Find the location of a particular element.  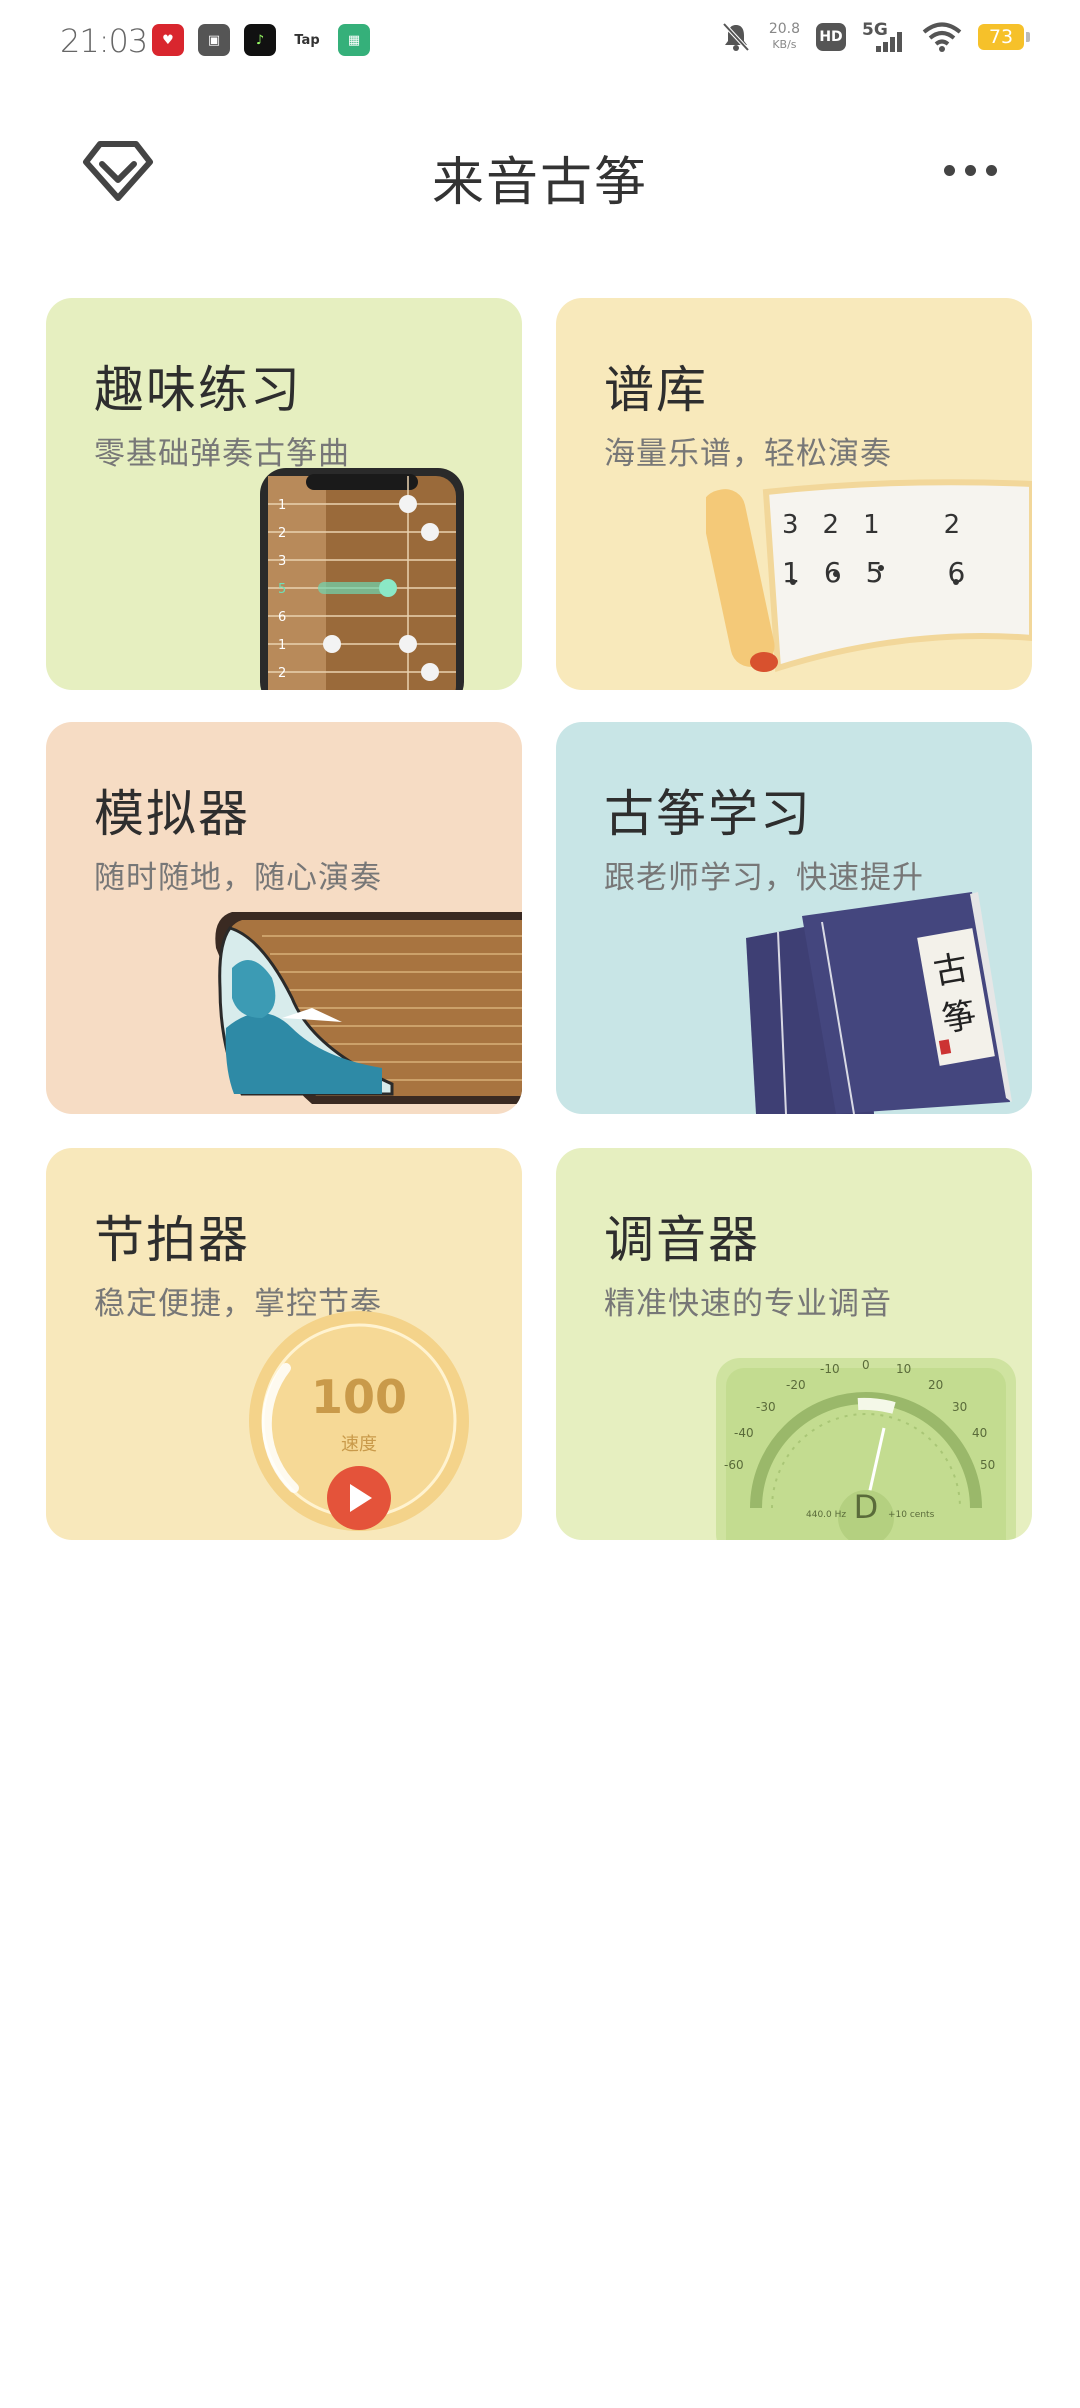

card-score-library: 谱库 海量乐谱，轻松演奏 3 2 1 2 1 6 5 6 is located at coordinates (794, 494).